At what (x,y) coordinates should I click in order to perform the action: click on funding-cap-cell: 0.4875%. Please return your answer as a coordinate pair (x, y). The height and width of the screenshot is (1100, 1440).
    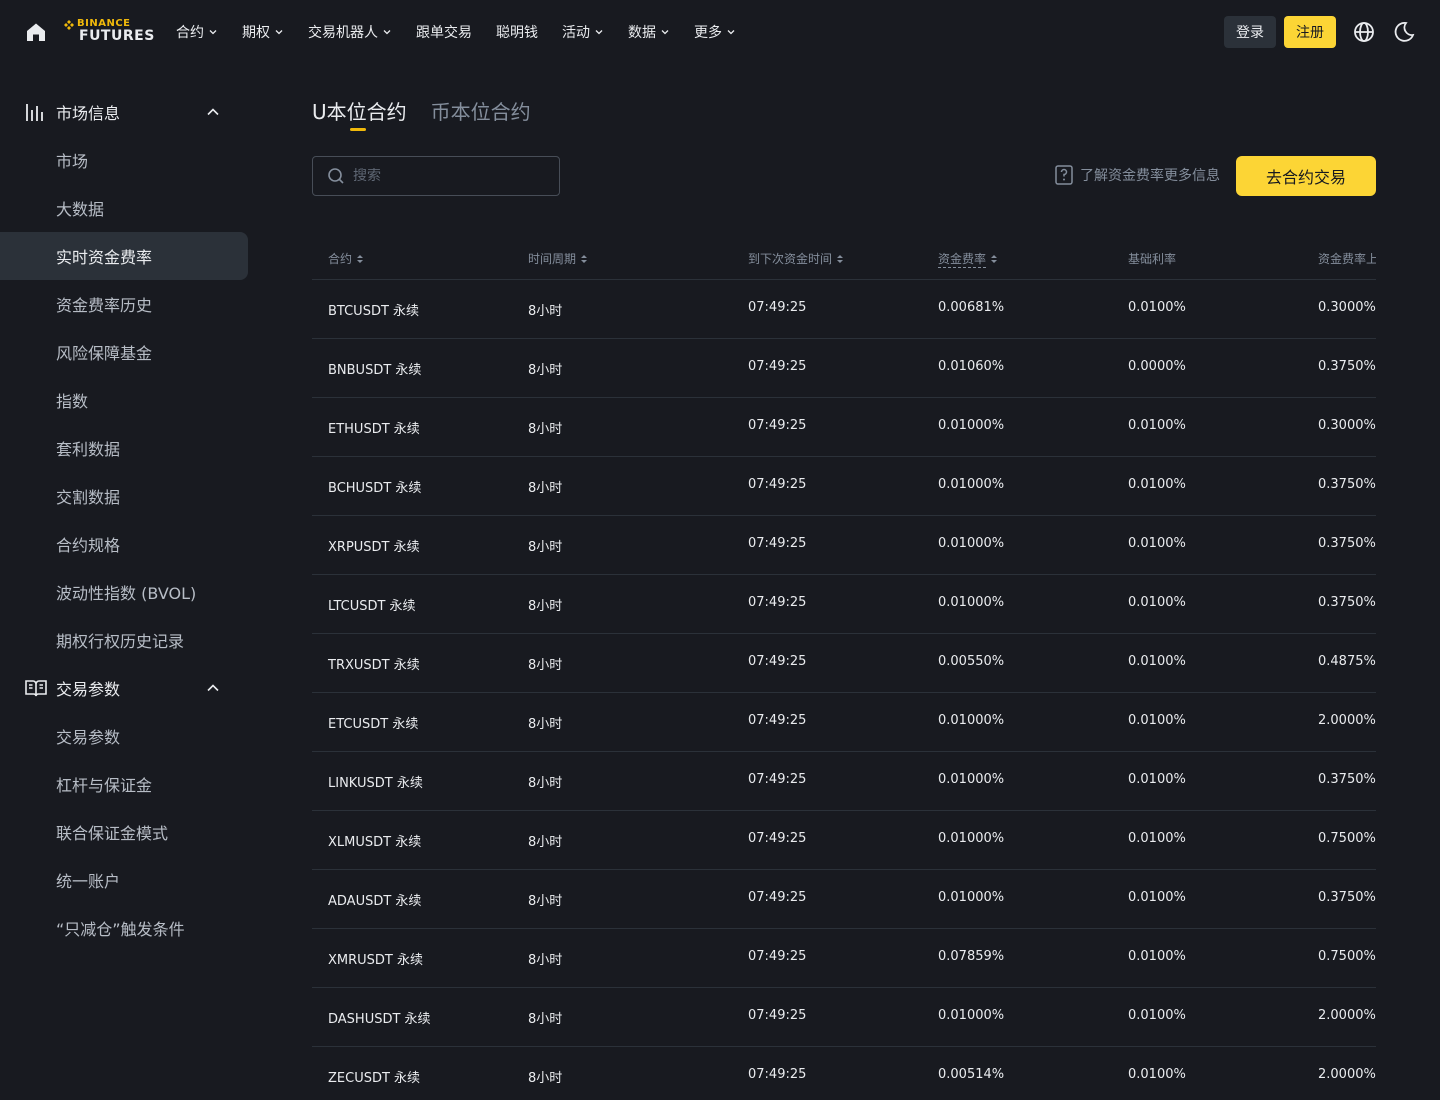
    Looking at the image, I should click on (1347, 661).